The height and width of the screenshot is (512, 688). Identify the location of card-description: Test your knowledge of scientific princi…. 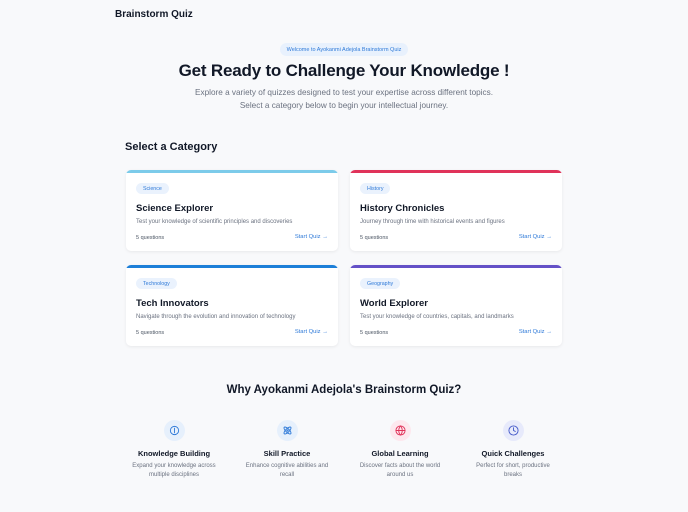
(214, 222).